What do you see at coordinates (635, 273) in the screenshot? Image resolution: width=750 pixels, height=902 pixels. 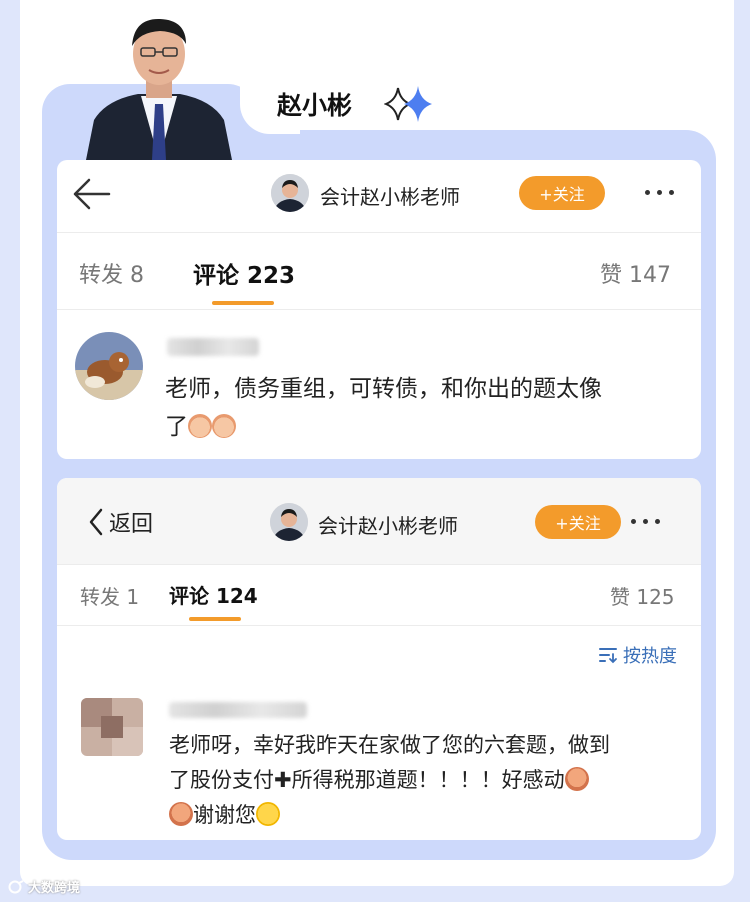 I see `tab-likes: 赞 147` at bounding box center [635, 273].